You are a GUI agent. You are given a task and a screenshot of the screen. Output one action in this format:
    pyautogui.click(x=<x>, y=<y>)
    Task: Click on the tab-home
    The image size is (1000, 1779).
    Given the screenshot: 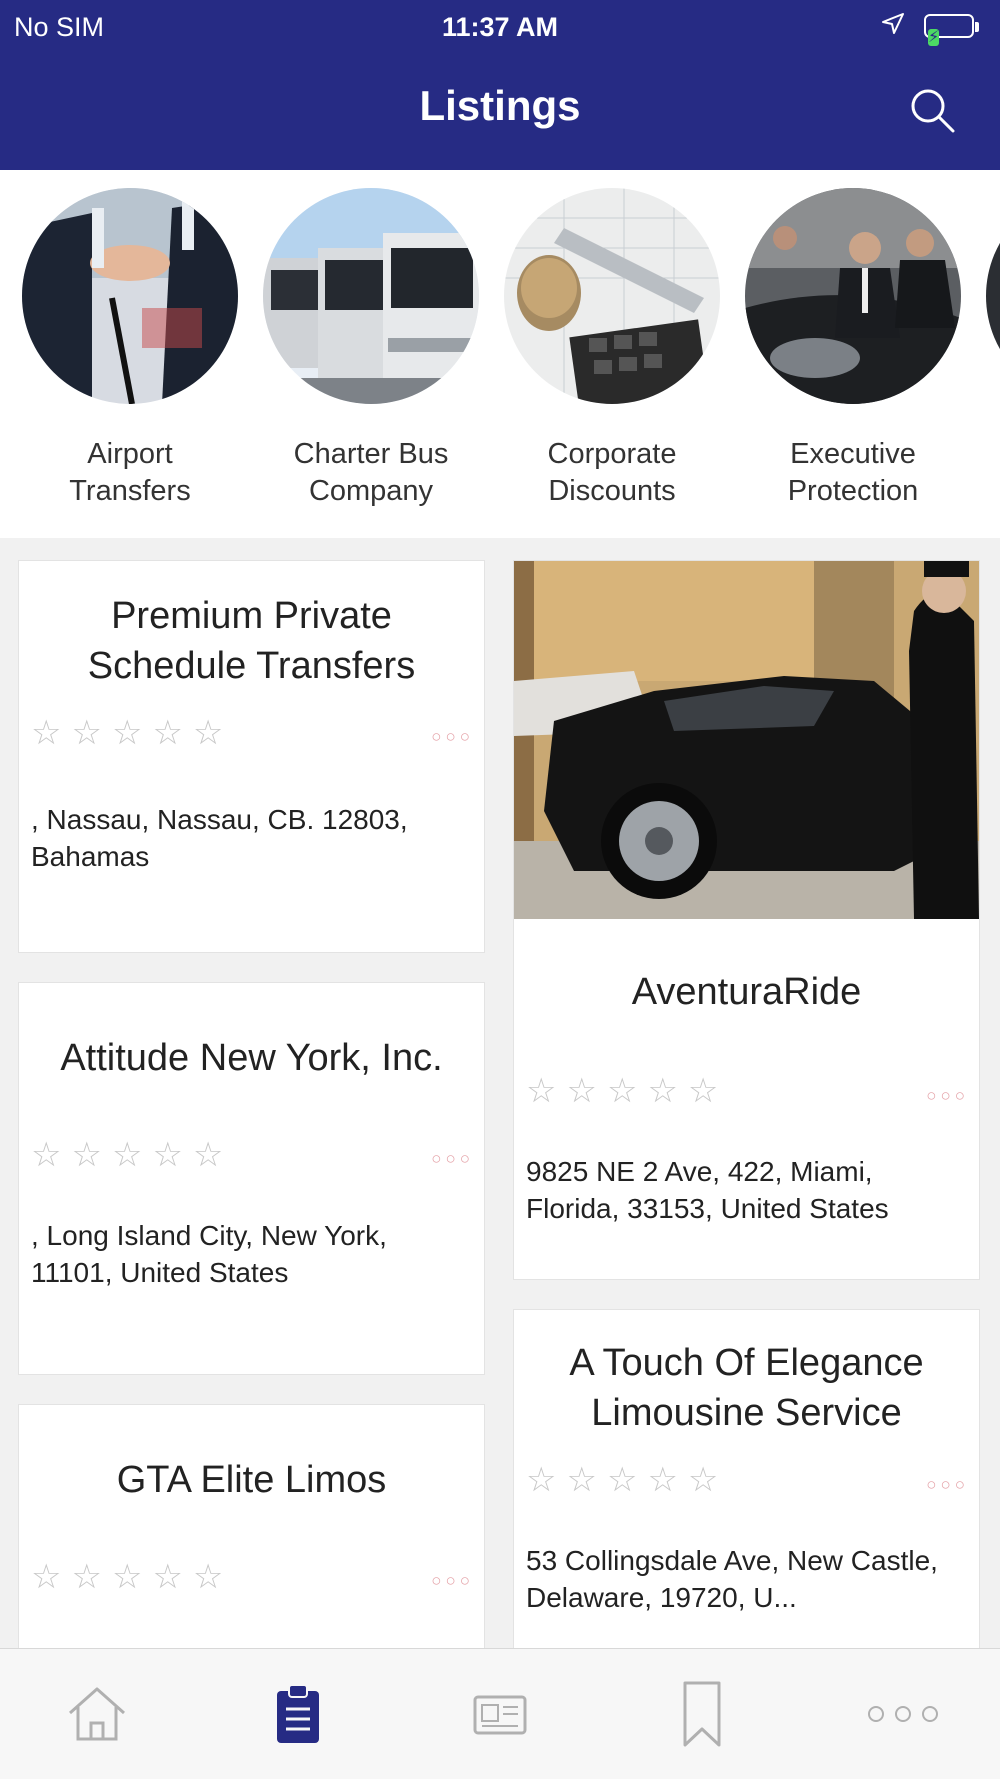 What is the action you would take?
    pyautogui.click(x=97, y=1714)
    